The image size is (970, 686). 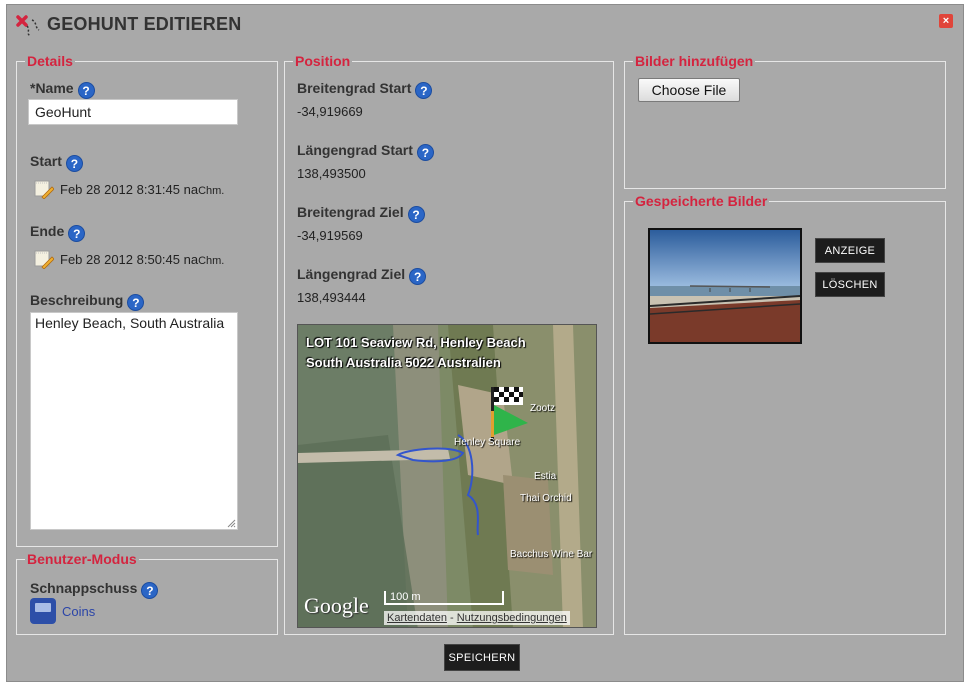 I want to click on map-place-label: Estia, so click(x=545, y=476).